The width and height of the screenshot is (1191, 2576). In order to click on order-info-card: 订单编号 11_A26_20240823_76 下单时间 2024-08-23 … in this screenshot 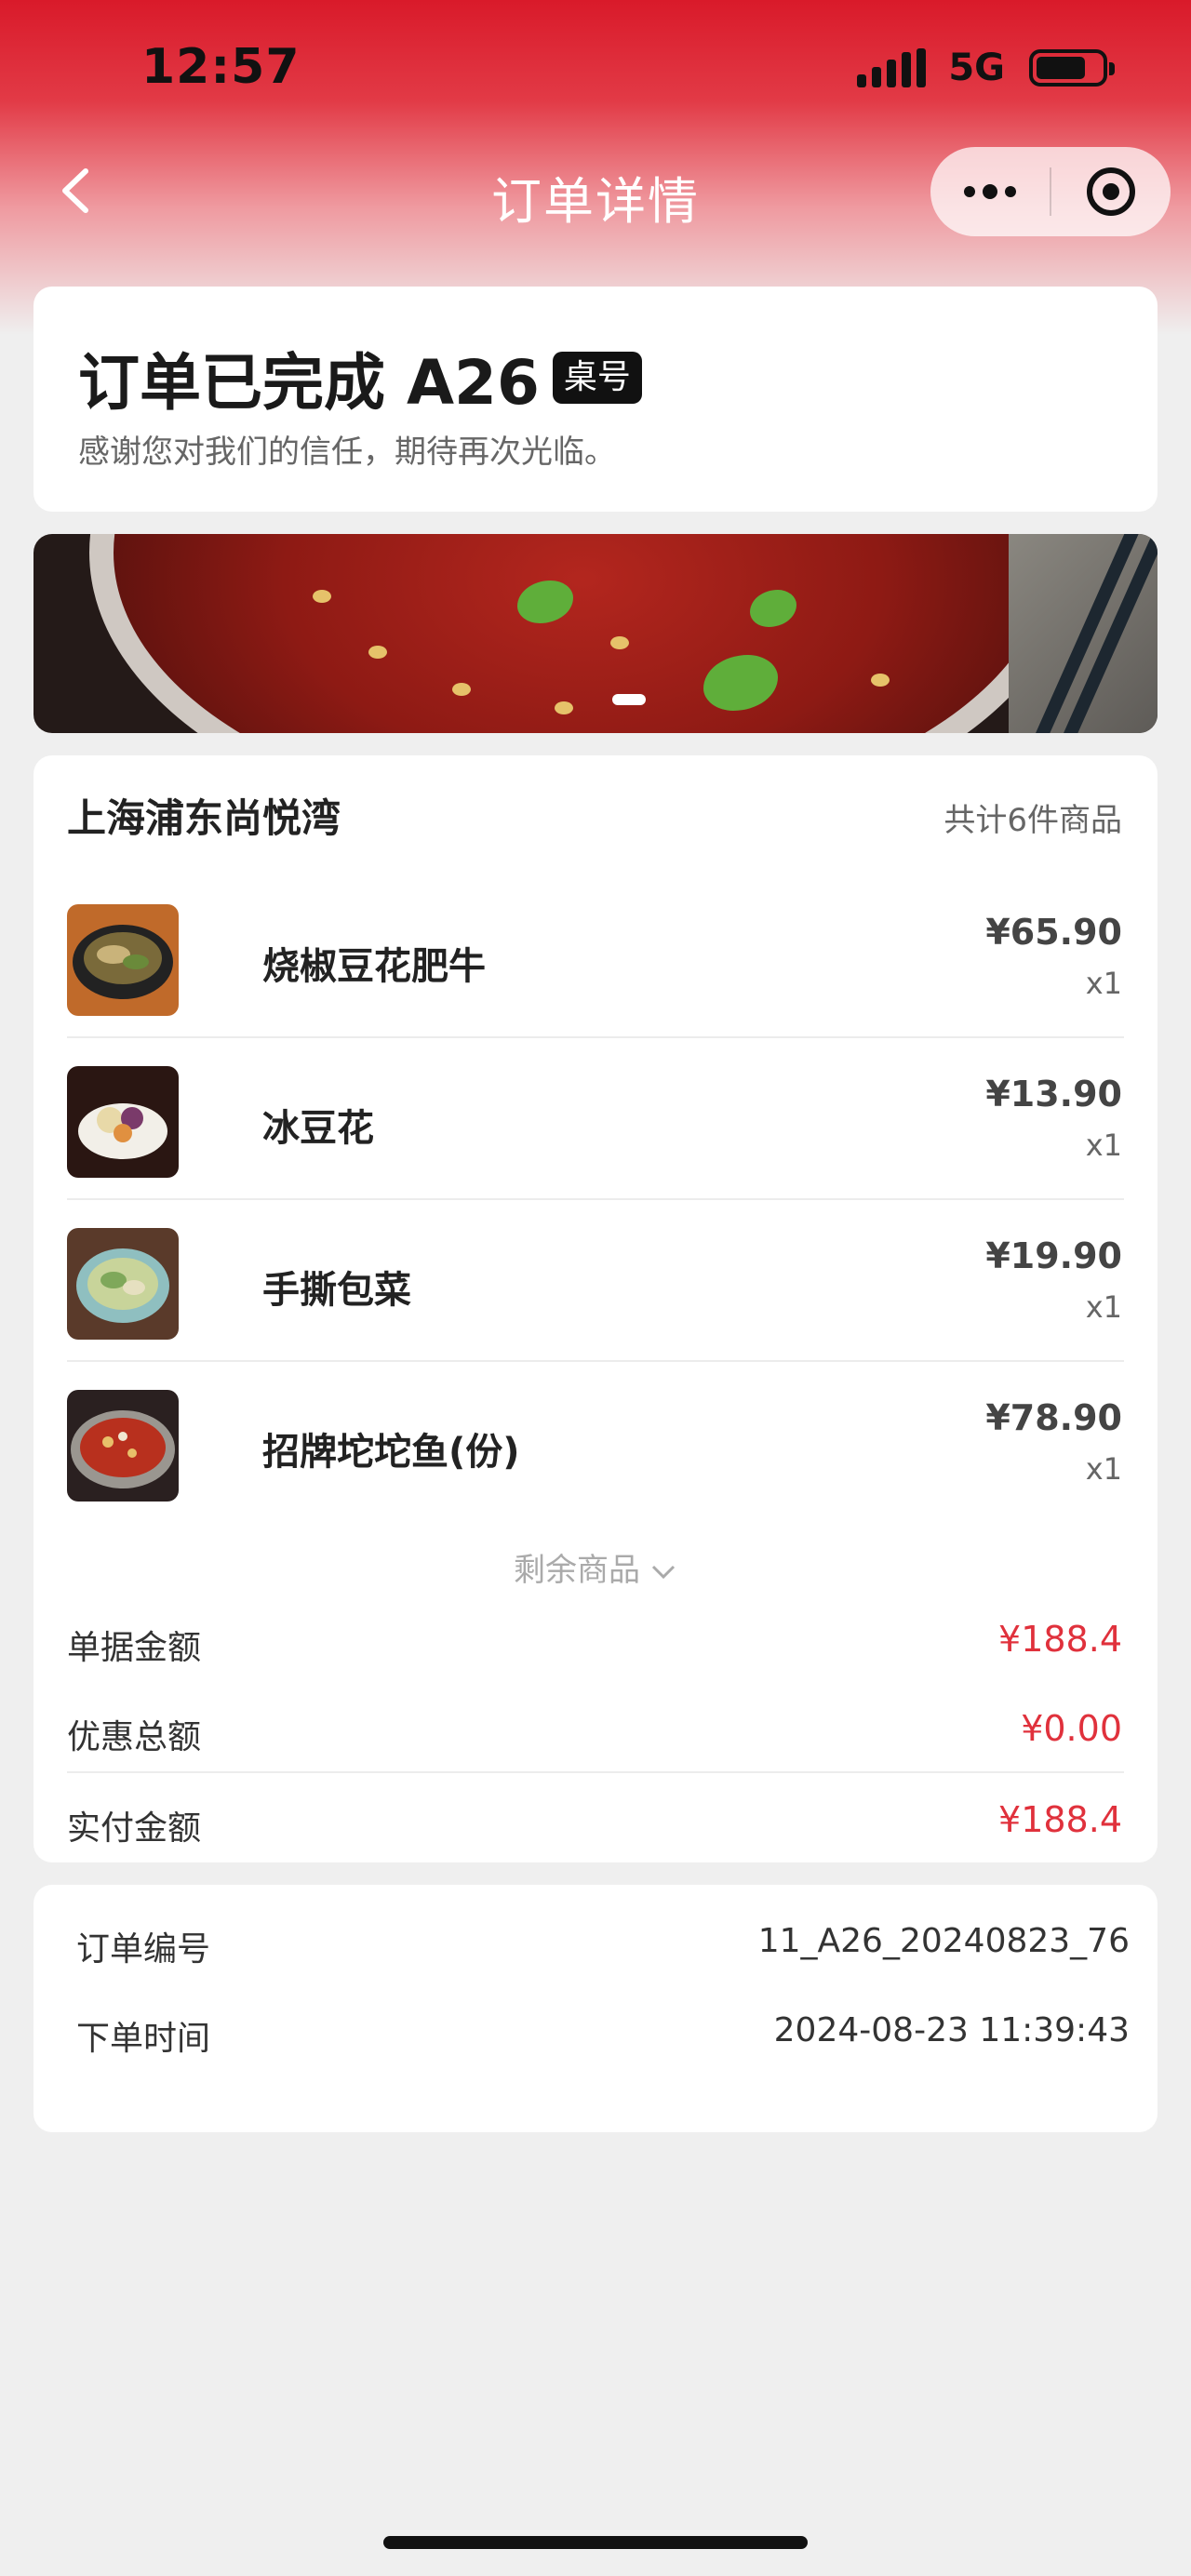, I will do `click(595, 2008)`.